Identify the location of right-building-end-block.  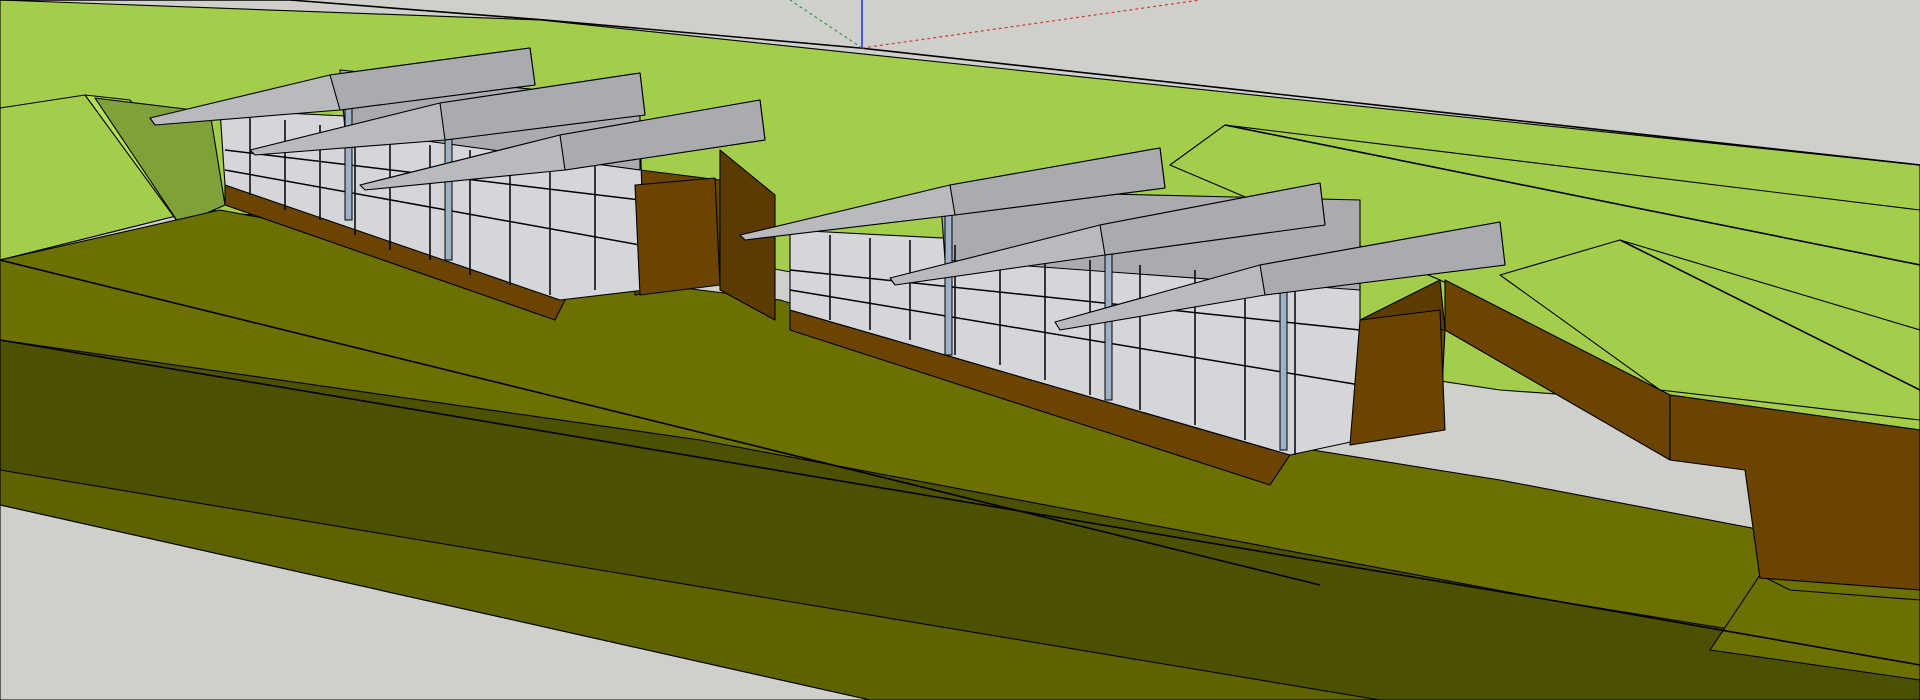
(1397, 377).